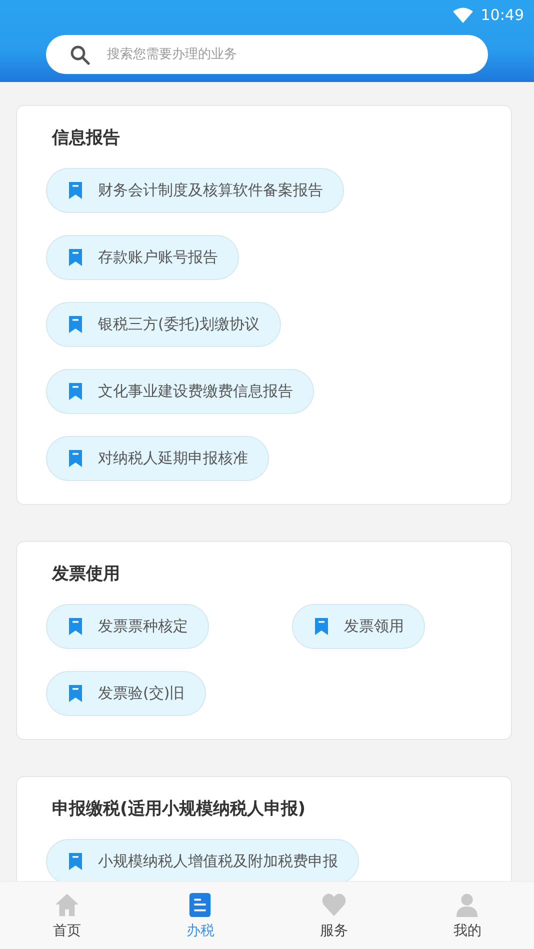 The height and width of the screenshot is (949, 534). What do you see at coordinates (195, 190) in the screenshot?
I see `service-button: 财务会计制度及核算软件备案报告` at bounding box center [195, 190].